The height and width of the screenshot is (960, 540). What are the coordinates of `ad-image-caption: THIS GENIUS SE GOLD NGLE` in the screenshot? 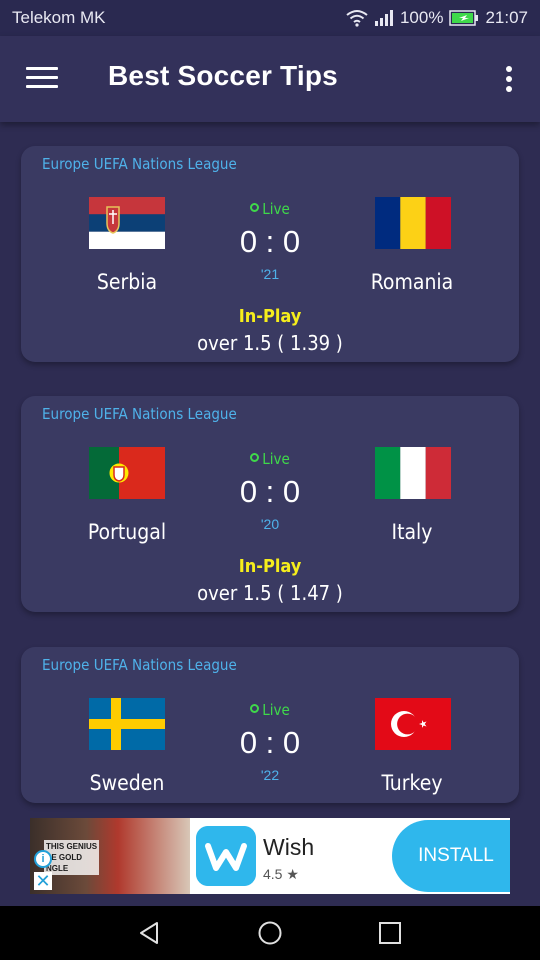 It's located at (72, 857).